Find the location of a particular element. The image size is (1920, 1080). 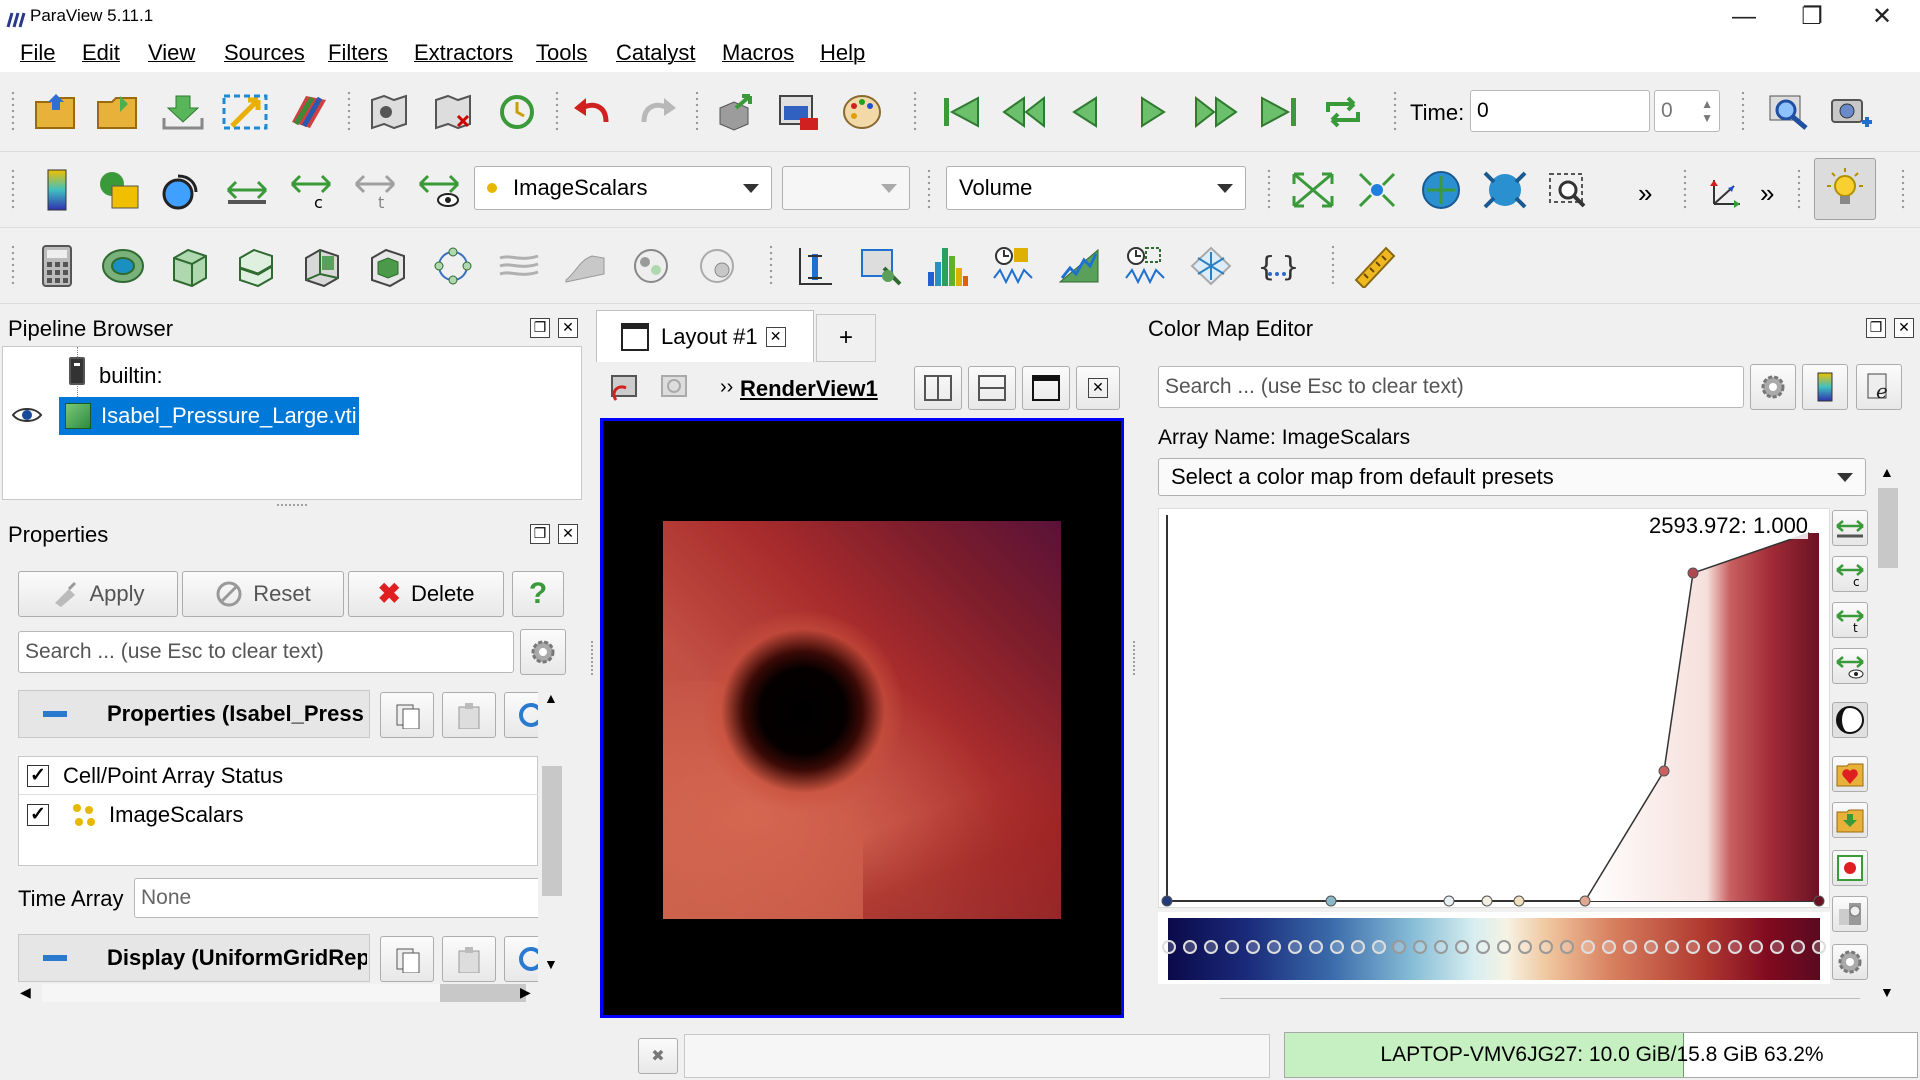

close-view-button: ✕ is located at coordinates (1098, 388).